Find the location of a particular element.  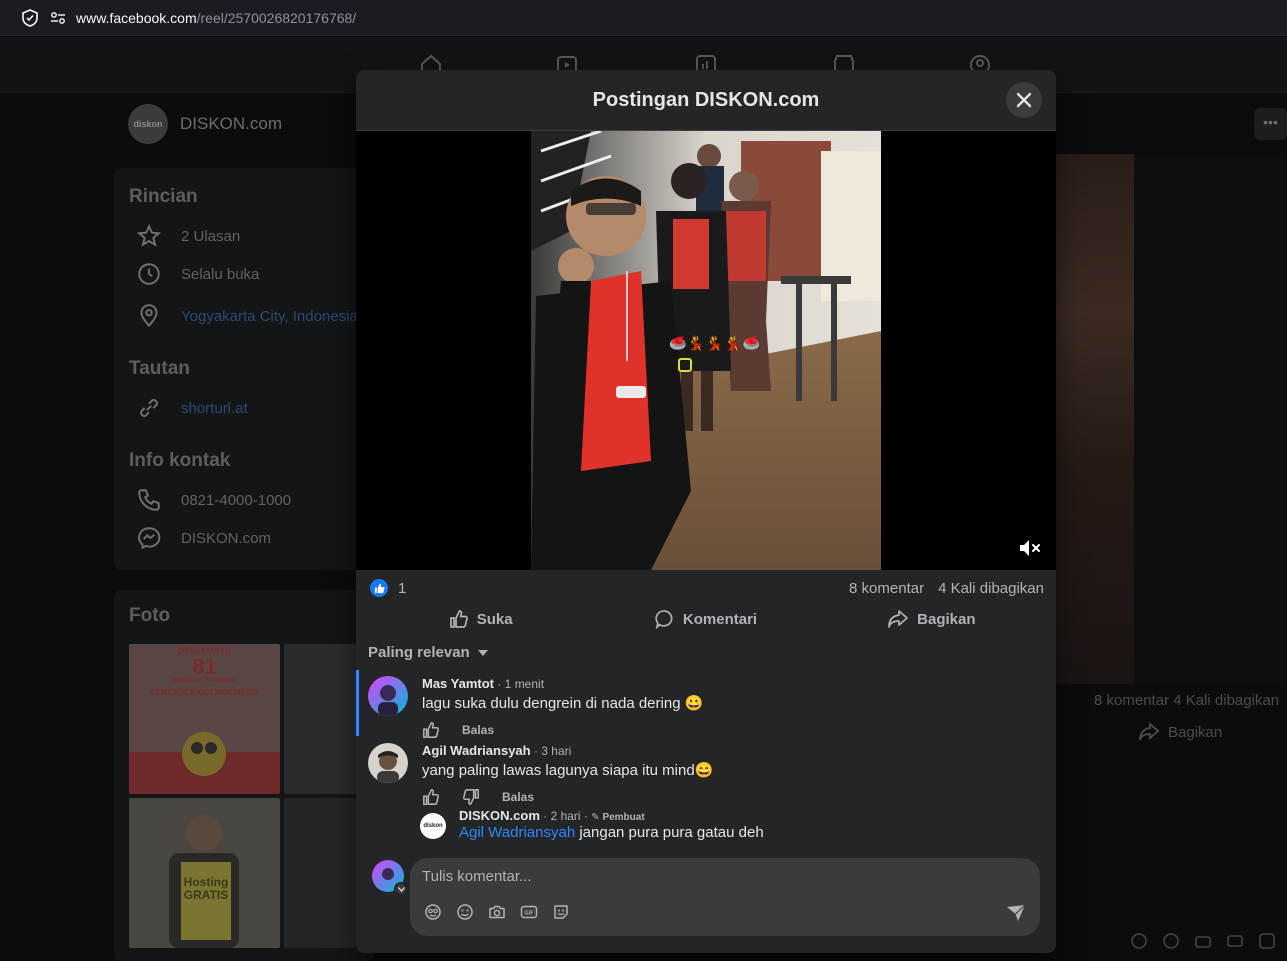

modal-header: Postingan DISKON.com is located at coordinates (706, 100).